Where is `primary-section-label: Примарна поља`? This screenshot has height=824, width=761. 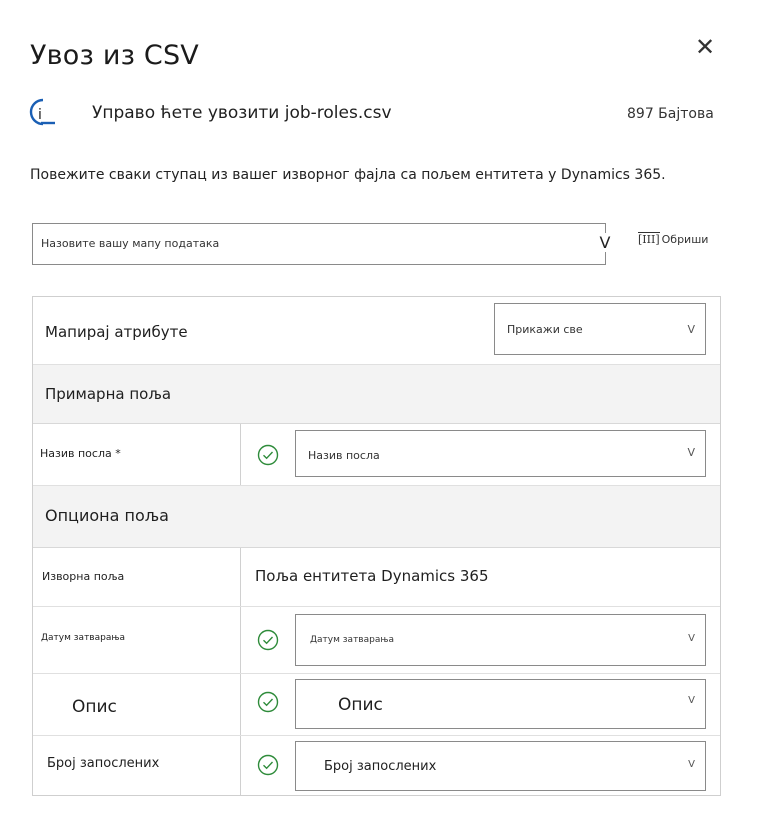
primary-section-label: Примарна поља is located at coordinates (108, 394).